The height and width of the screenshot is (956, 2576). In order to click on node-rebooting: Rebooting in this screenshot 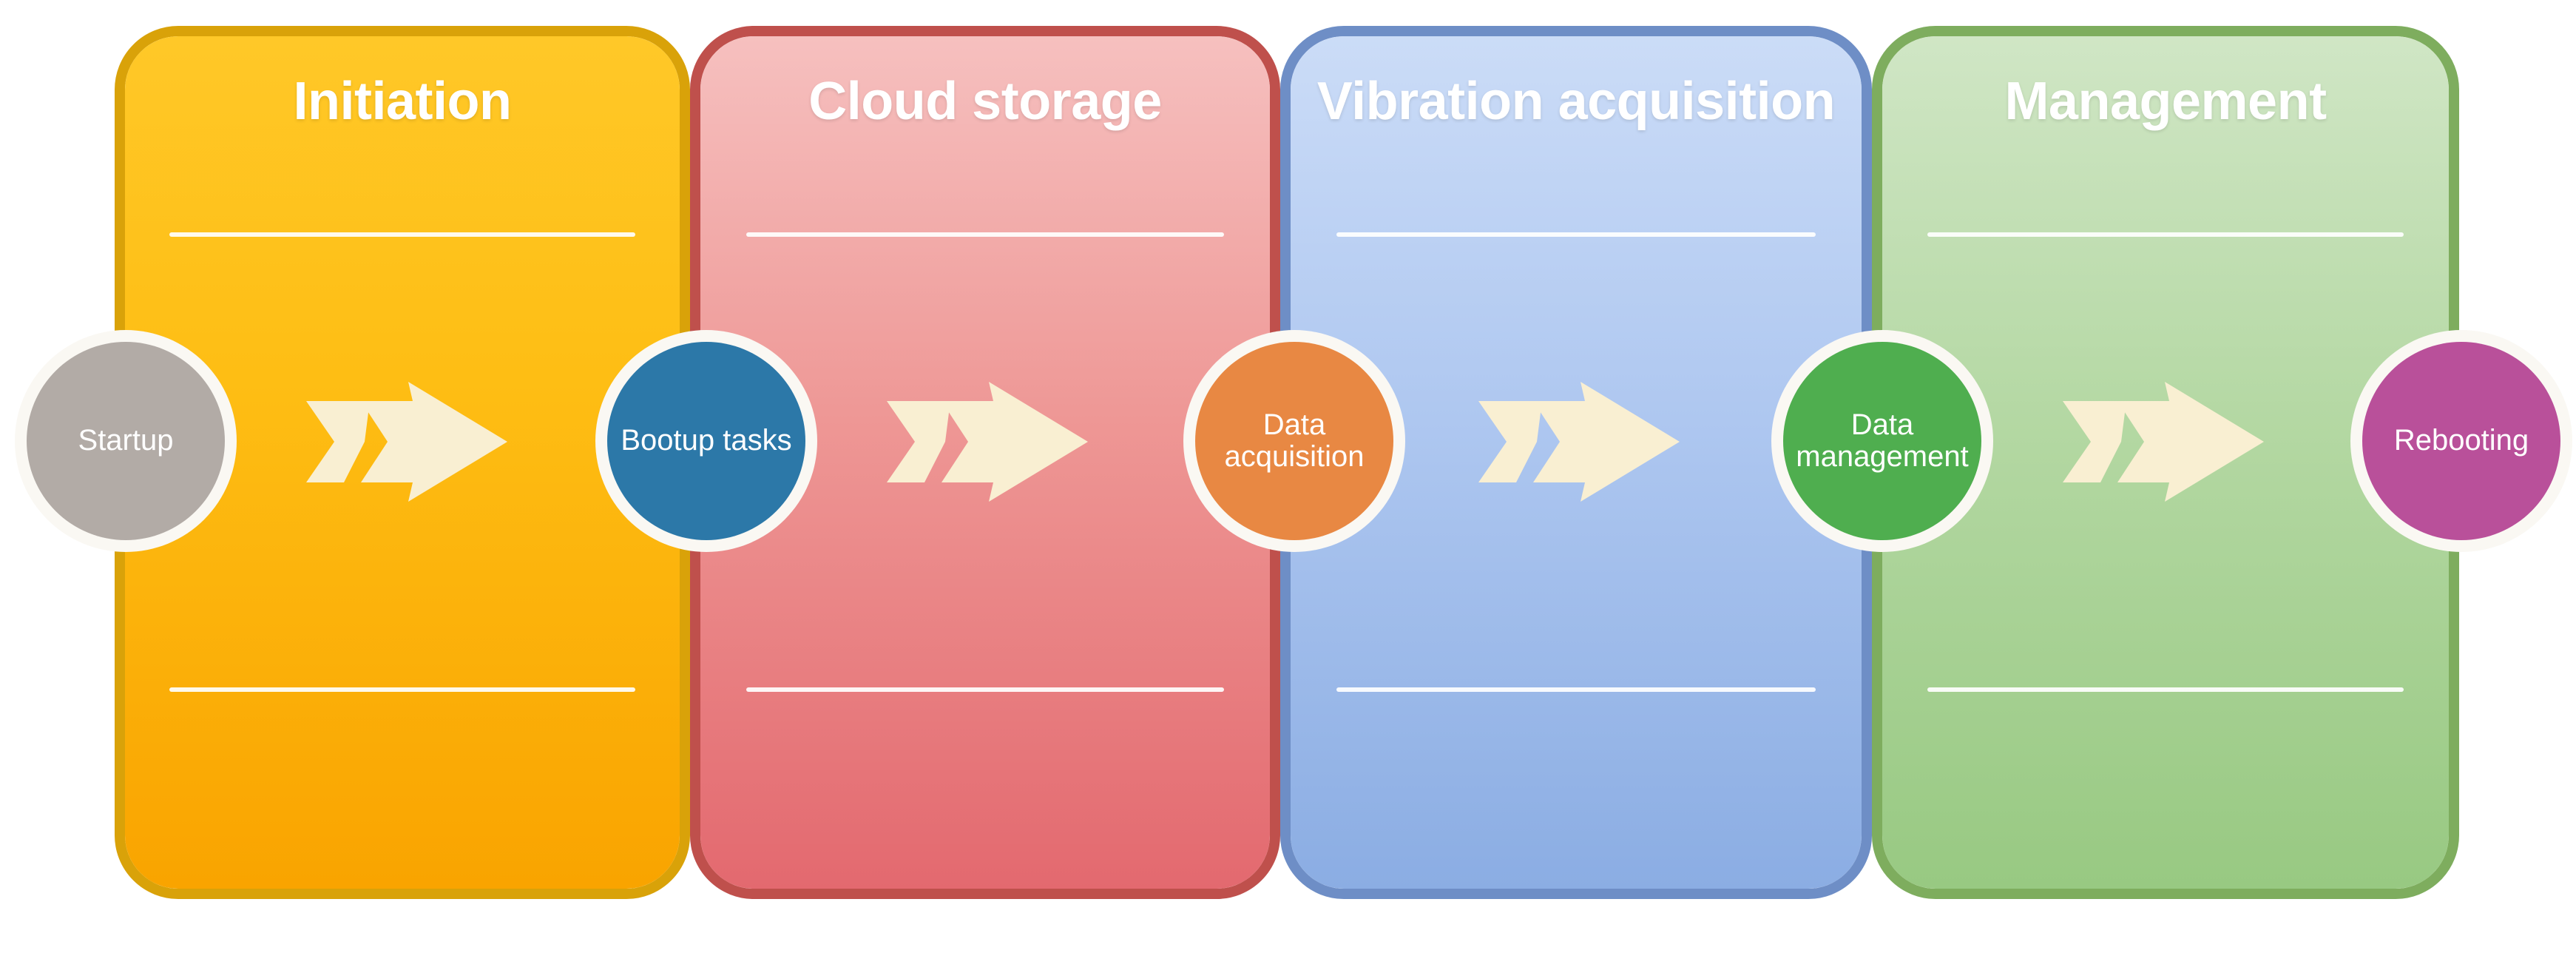, I will do `click(2461, 441)`.